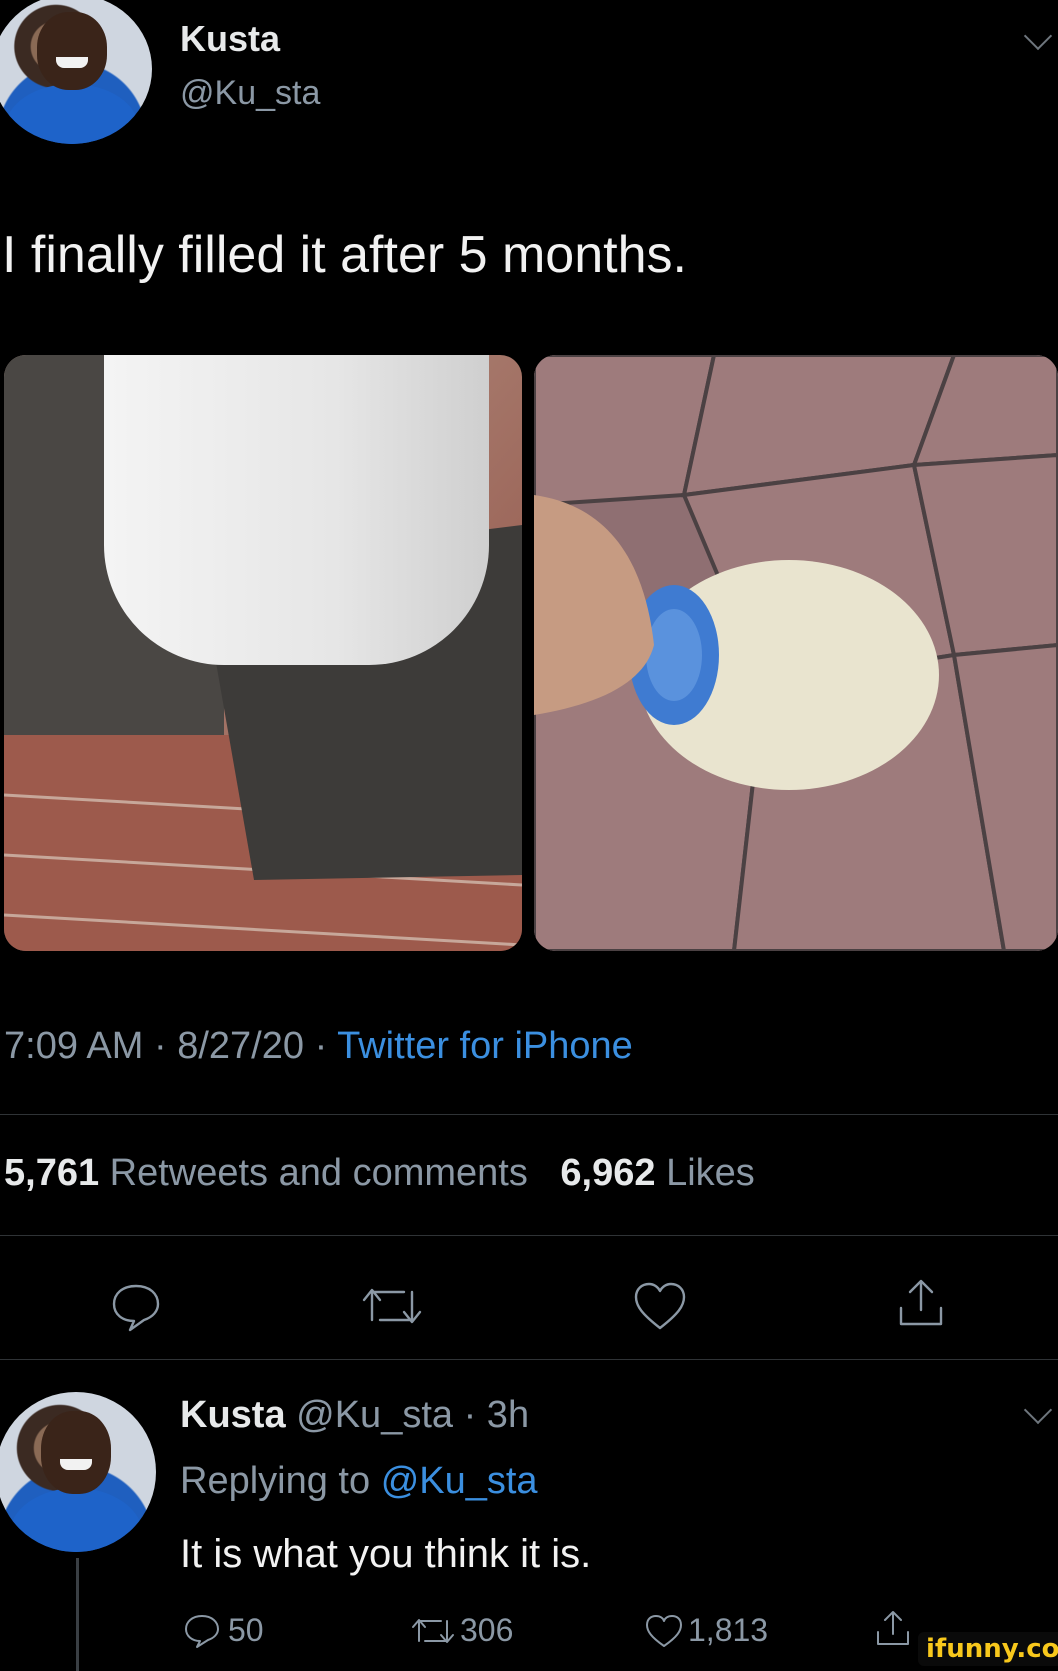 The width and height of the screenshot is (1058, 1671). Describe the element at coordinates (76, 72) in the screenshot. I see `author-avatar` at that location.